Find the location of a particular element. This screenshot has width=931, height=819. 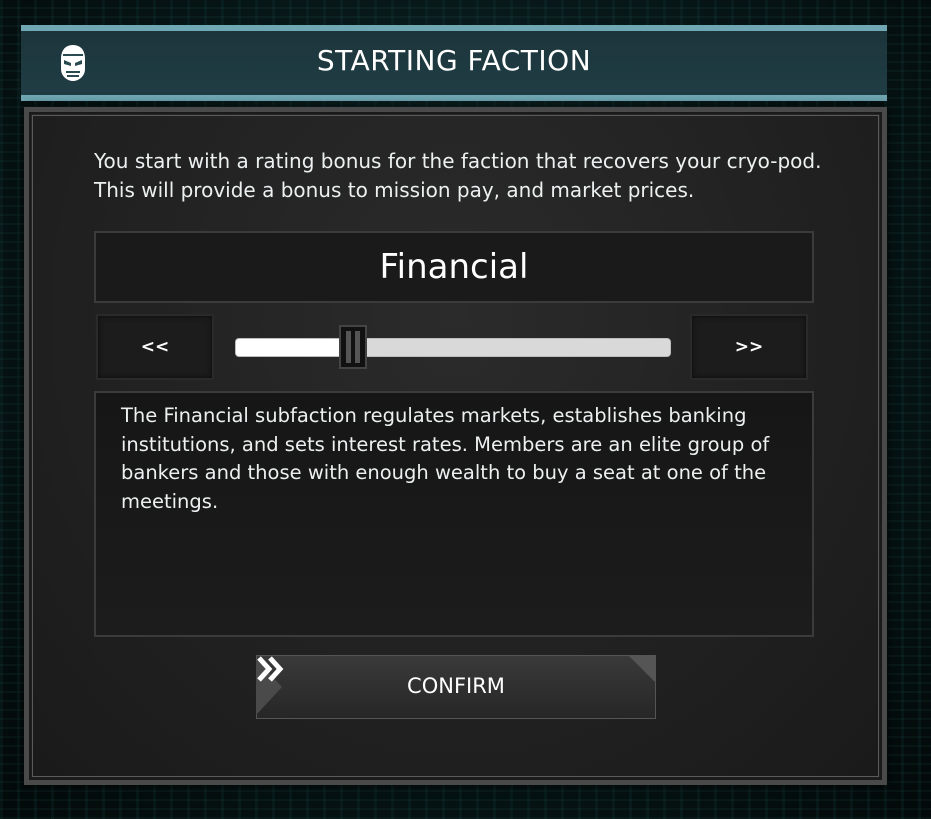

confirm-label: CONFIRM is located at coordinates (456, 686).